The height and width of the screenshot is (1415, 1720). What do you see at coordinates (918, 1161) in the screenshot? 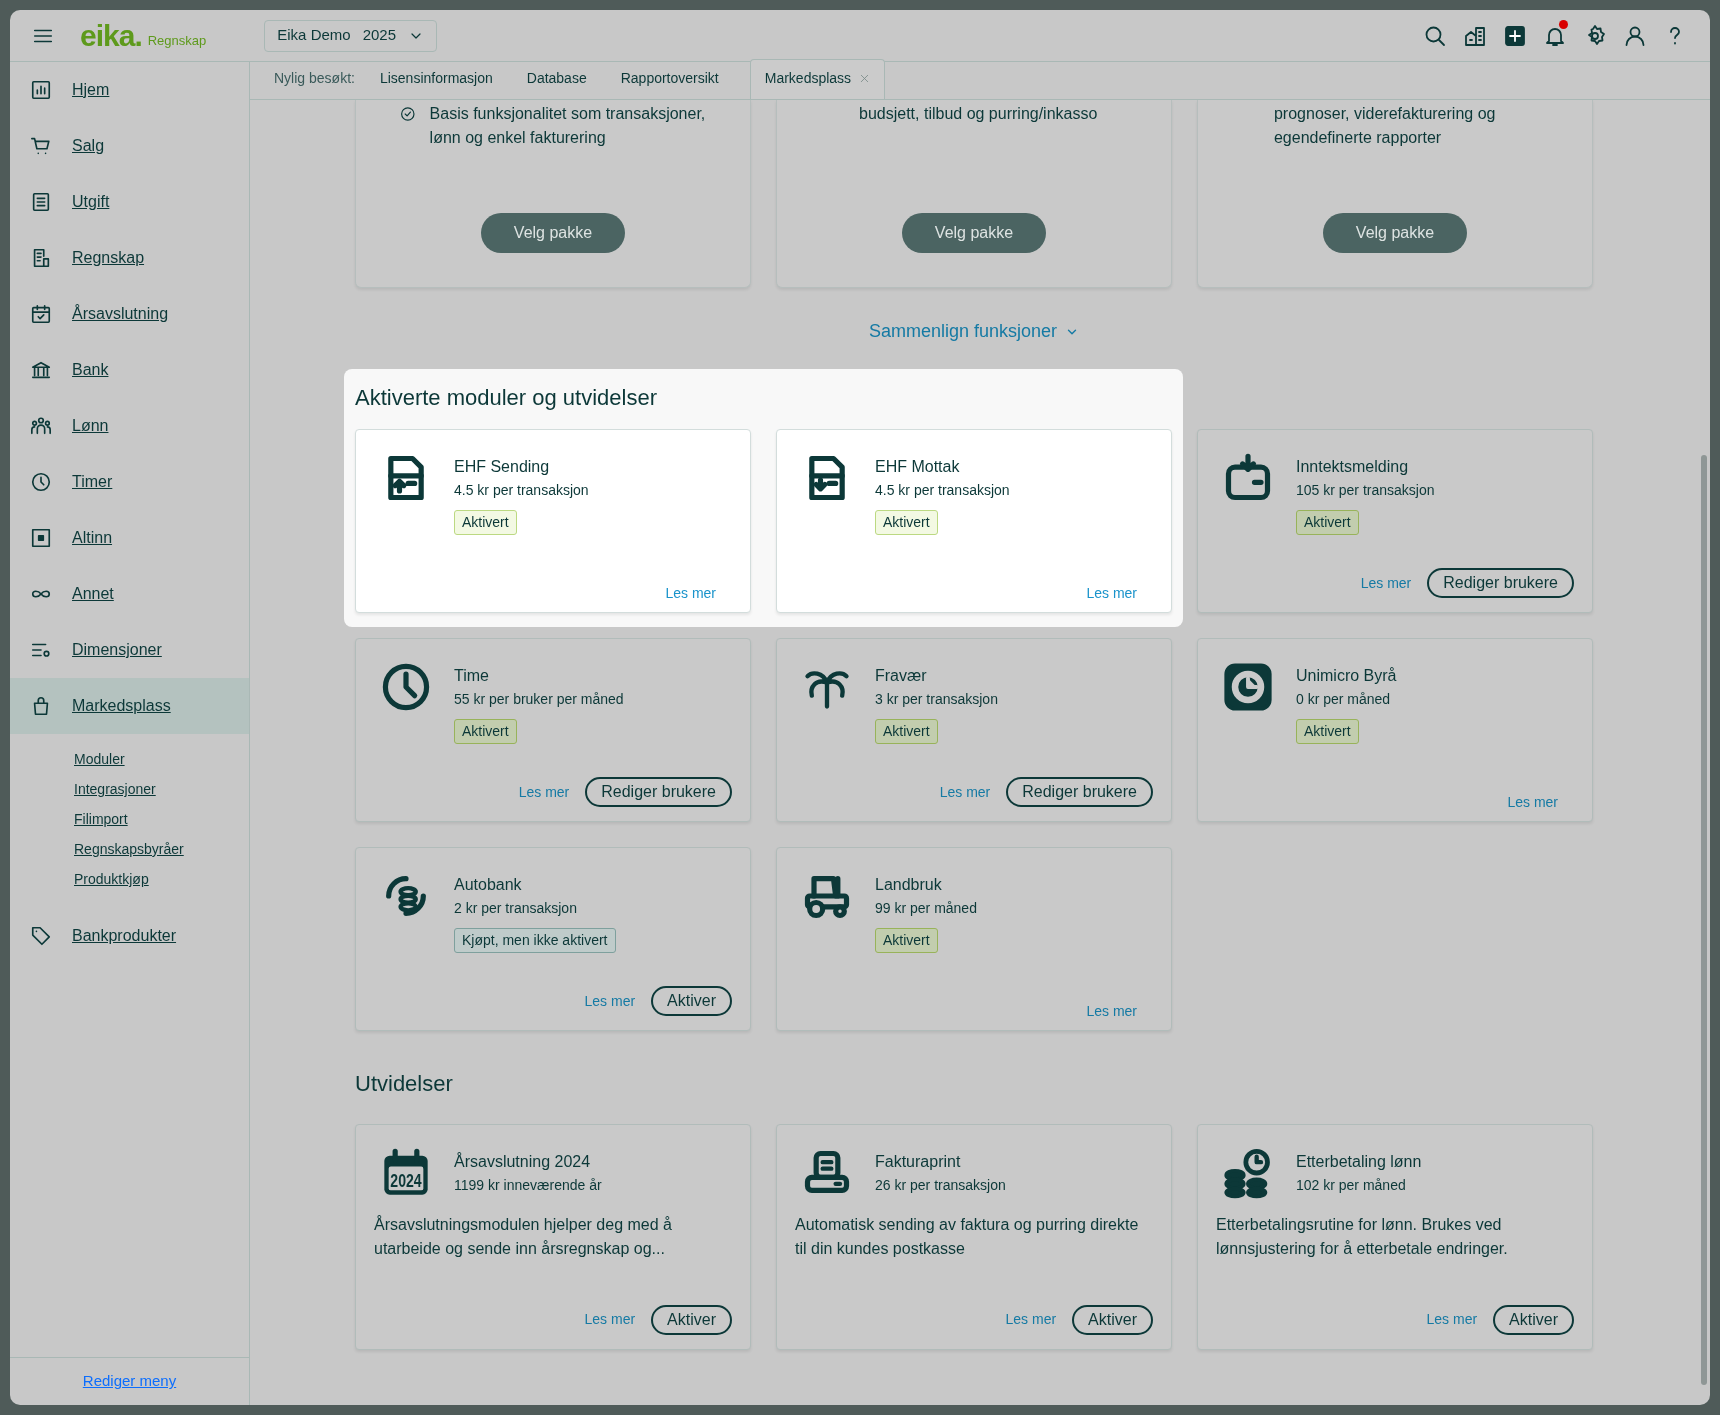
I see `extension-name: Fakturaprint` at bounding box center [918, 1161].